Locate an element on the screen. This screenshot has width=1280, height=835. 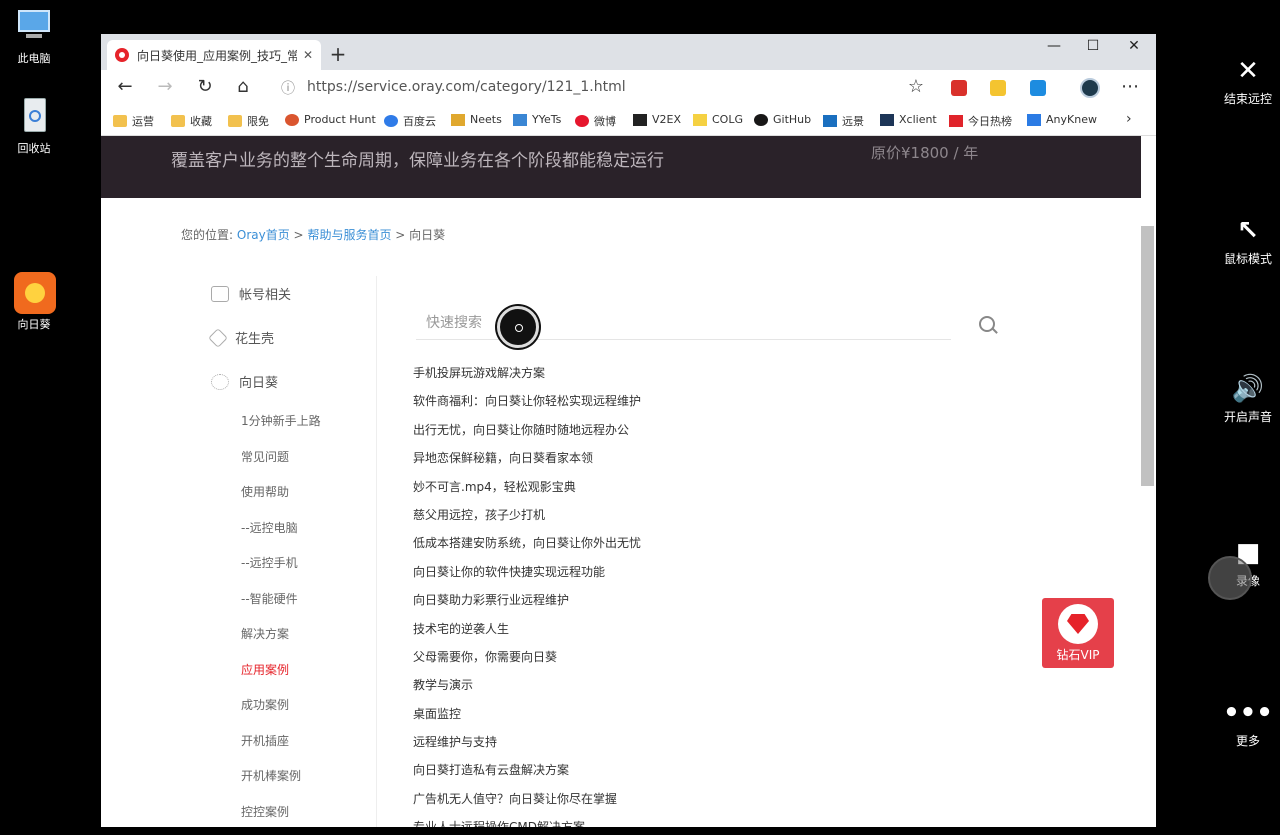
bookmark-link: AnyKnew is located at coordinates (1062, 119).